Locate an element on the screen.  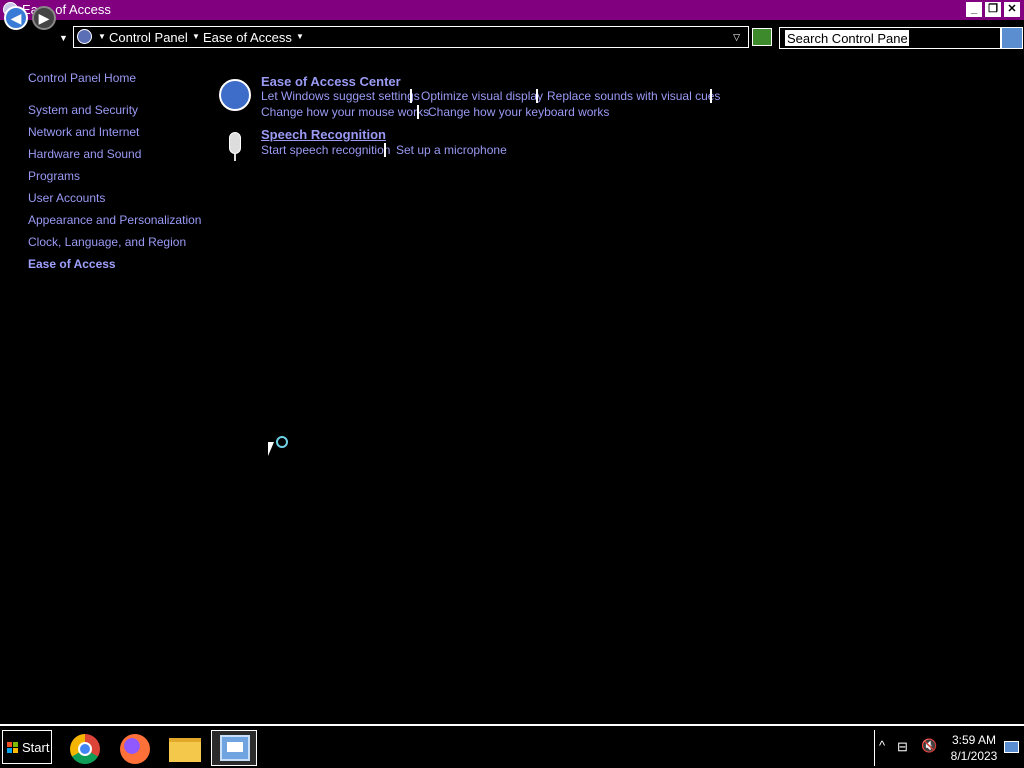
start-button: Start is located at coordinates (27, 747).